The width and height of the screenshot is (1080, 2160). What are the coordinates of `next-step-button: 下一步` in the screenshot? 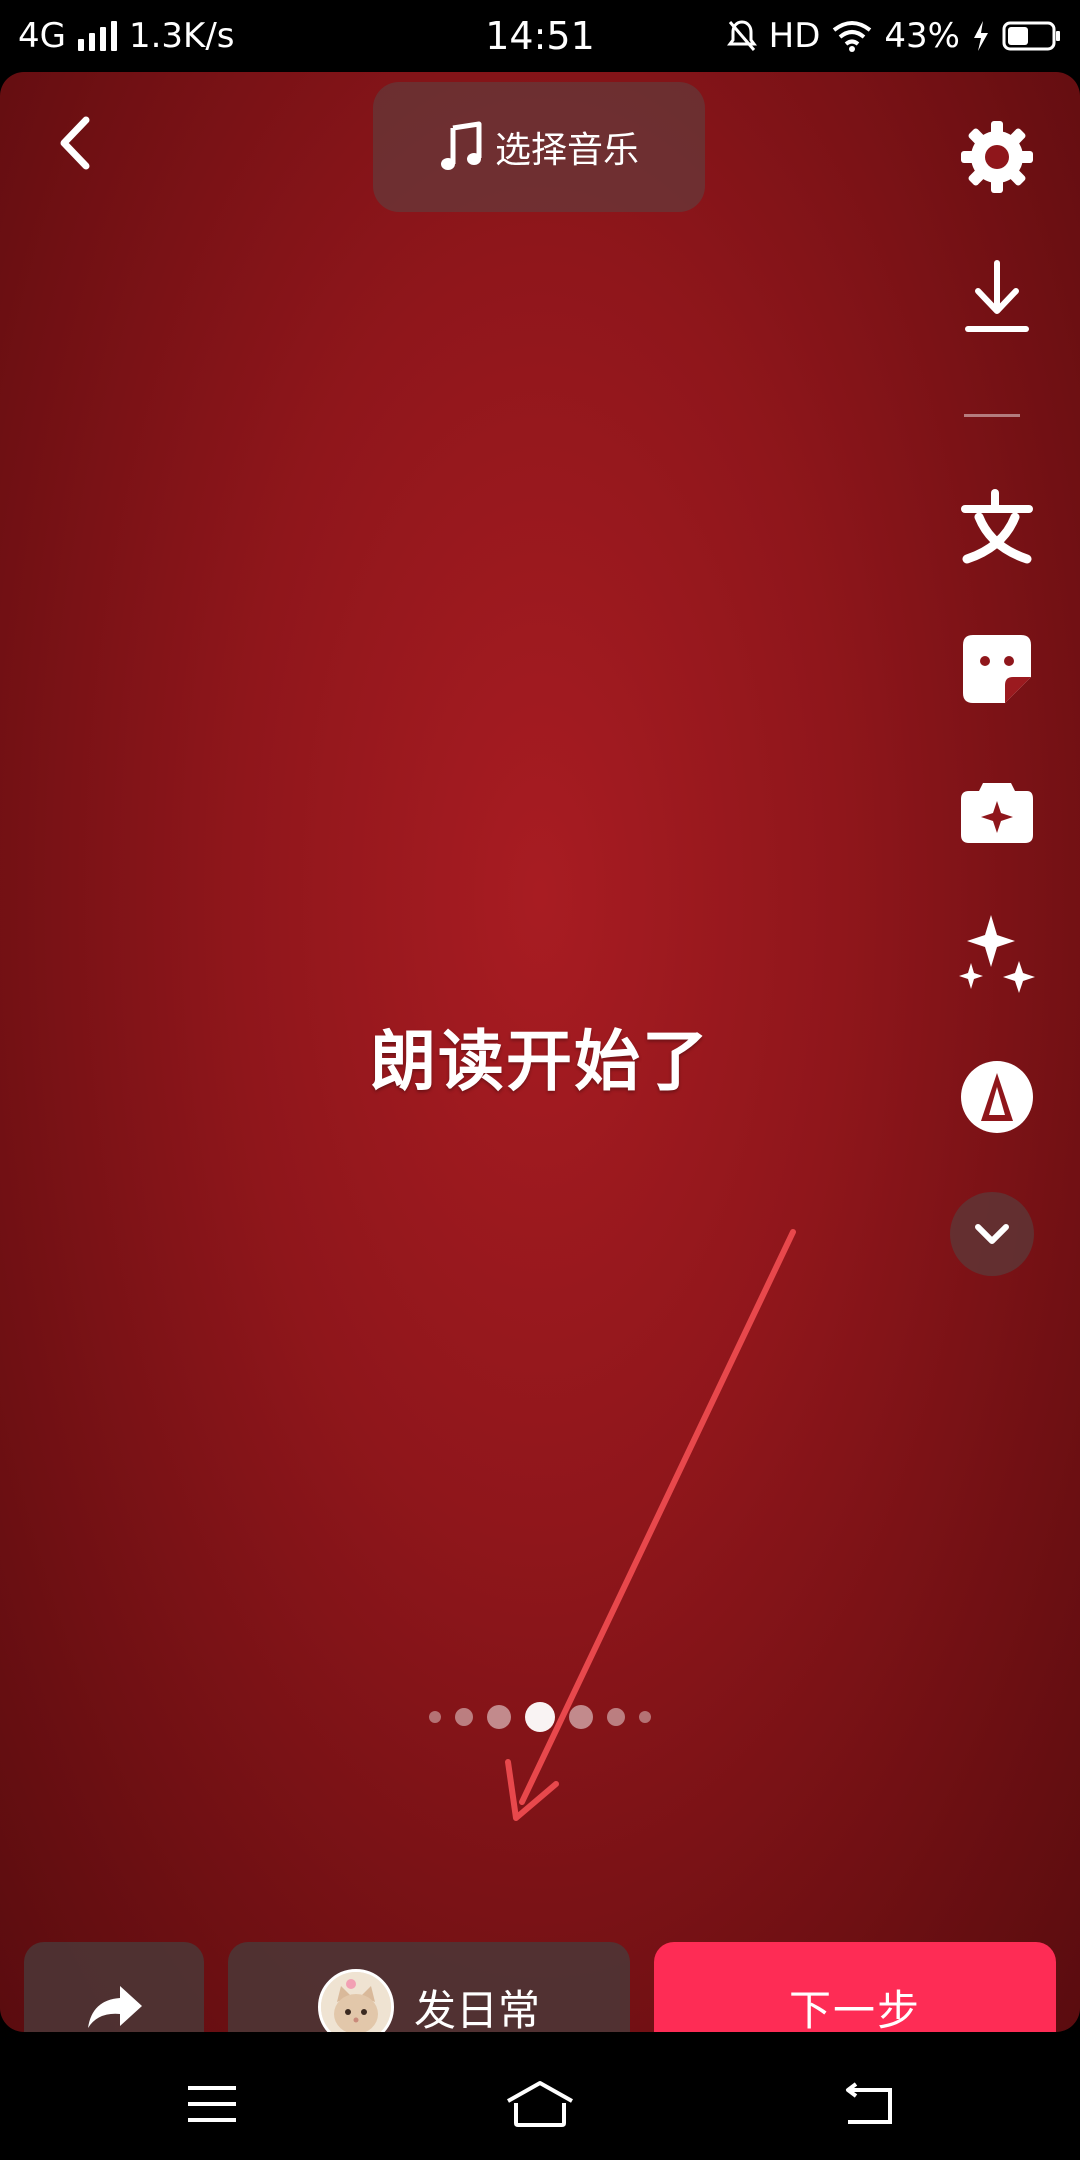 It's located at (855, 1987).